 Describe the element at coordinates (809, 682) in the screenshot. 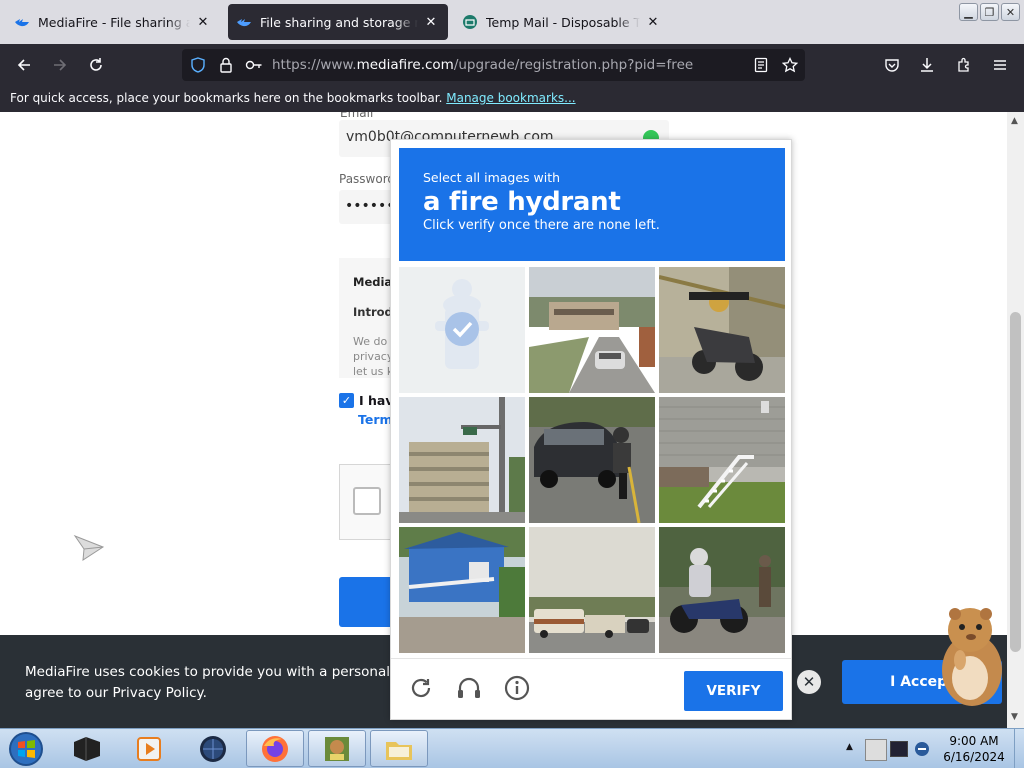

I see `close-banner-icon: ✕` at that location.